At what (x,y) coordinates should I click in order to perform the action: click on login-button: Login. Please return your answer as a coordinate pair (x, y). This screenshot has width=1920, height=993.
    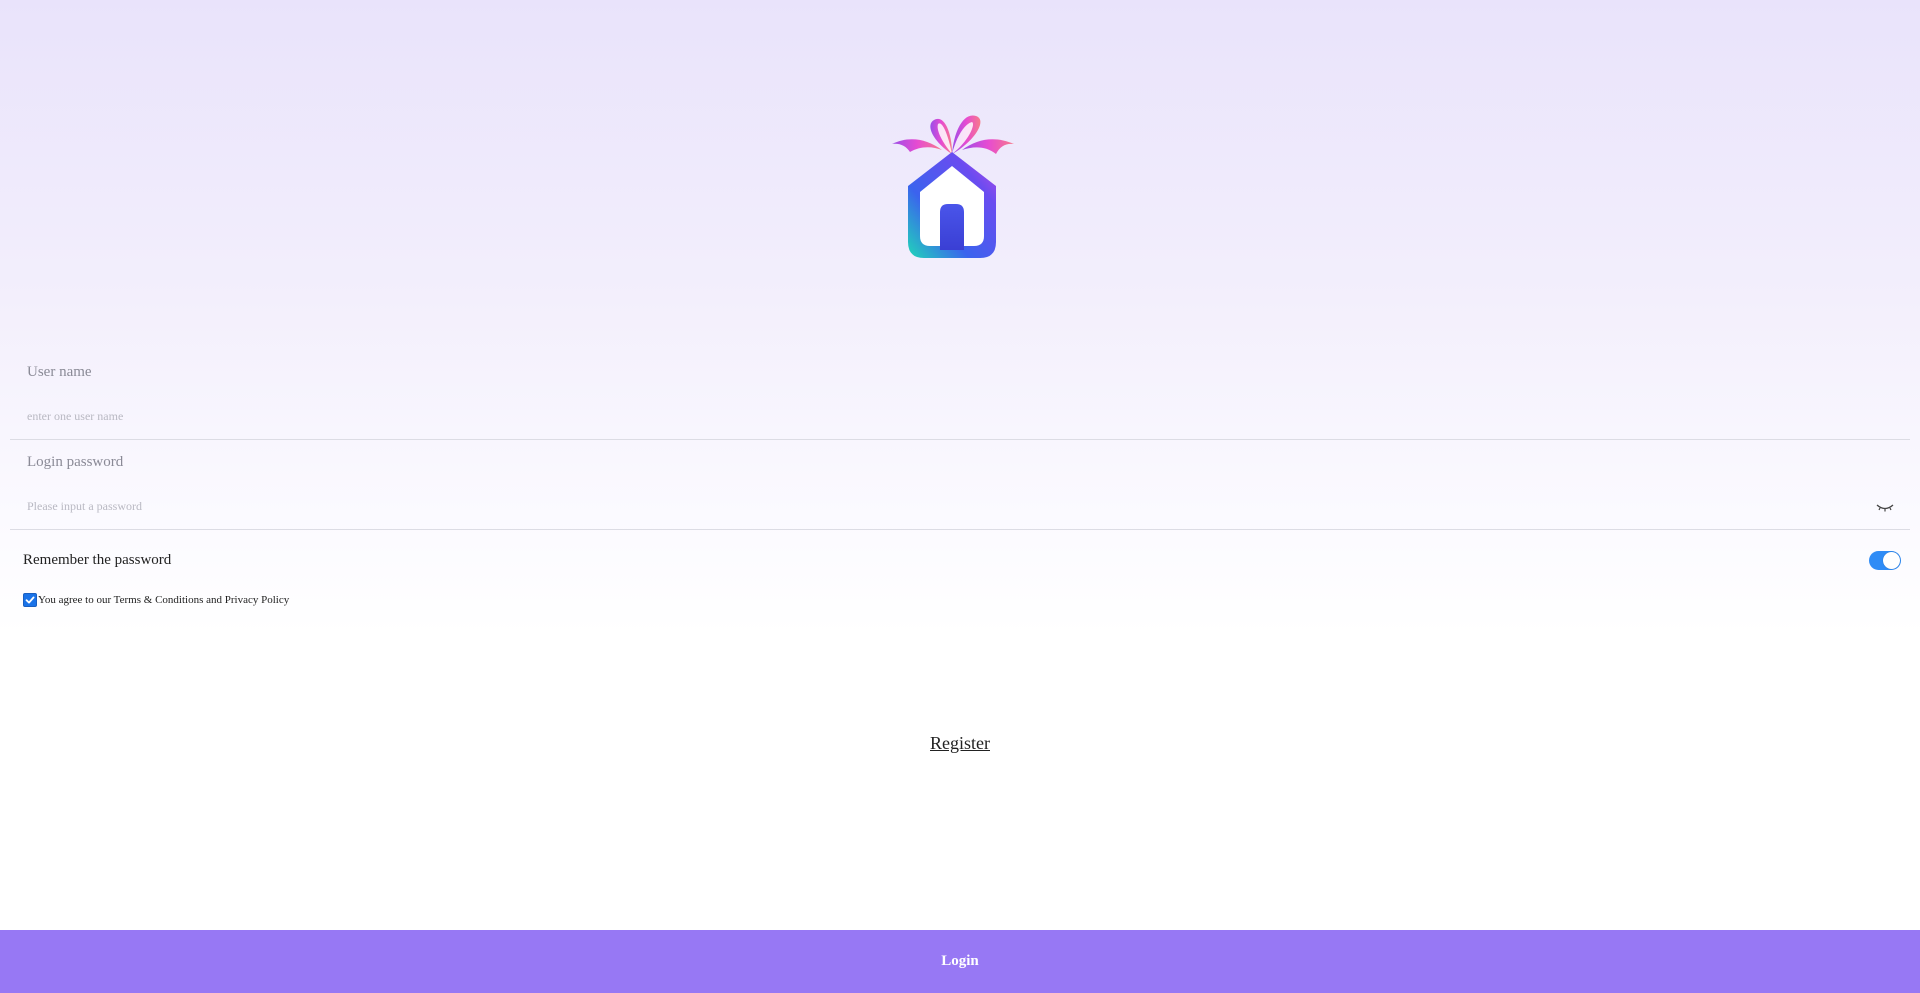
    Looking at the image, I should click on (960, 961).